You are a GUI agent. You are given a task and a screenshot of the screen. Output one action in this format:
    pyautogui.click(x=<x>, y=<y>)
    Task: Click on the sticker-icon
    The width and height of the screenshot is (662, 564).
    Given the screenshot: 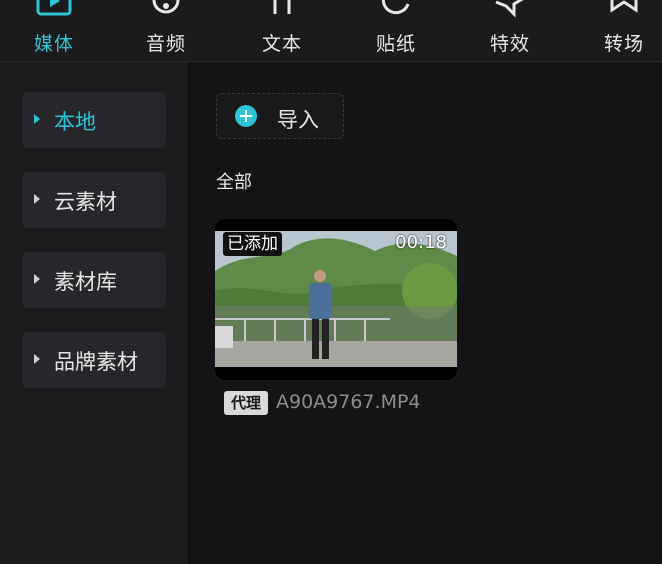 What is the action you would take?
    pyautogui.click(x=395, y=7)
    